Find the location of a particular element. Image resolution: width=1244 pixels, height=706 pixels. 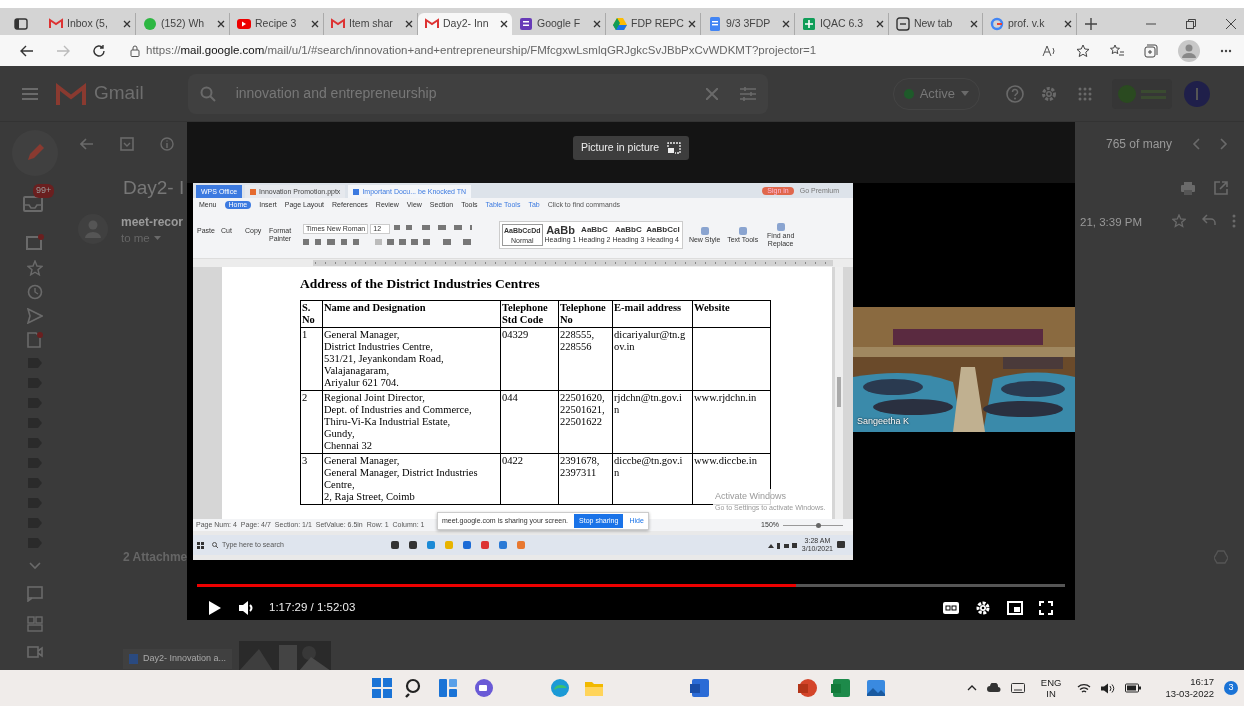

google-icon is located at coordinates (996, 24).